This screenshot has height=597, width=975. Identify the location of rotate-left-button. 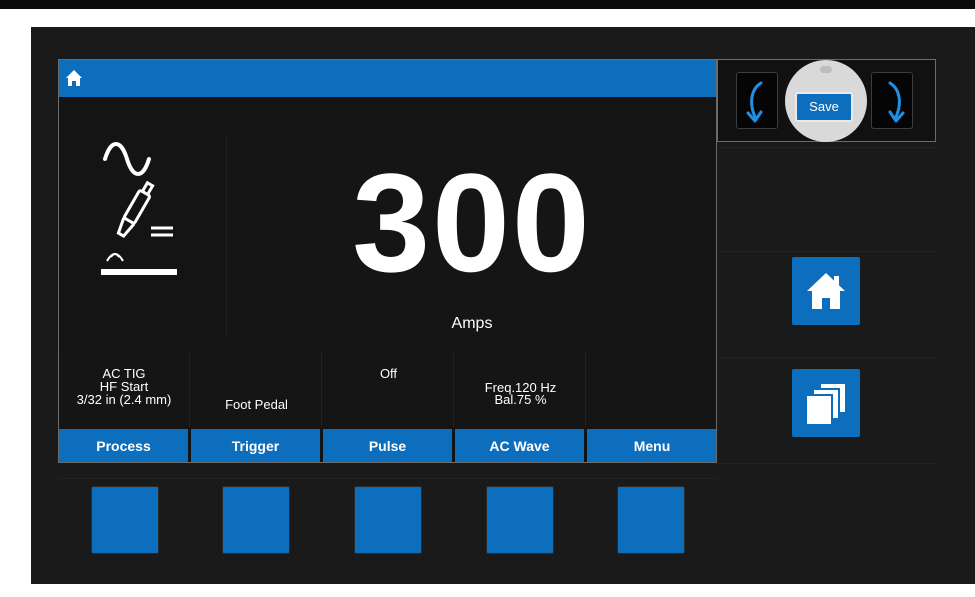
(757, 100).